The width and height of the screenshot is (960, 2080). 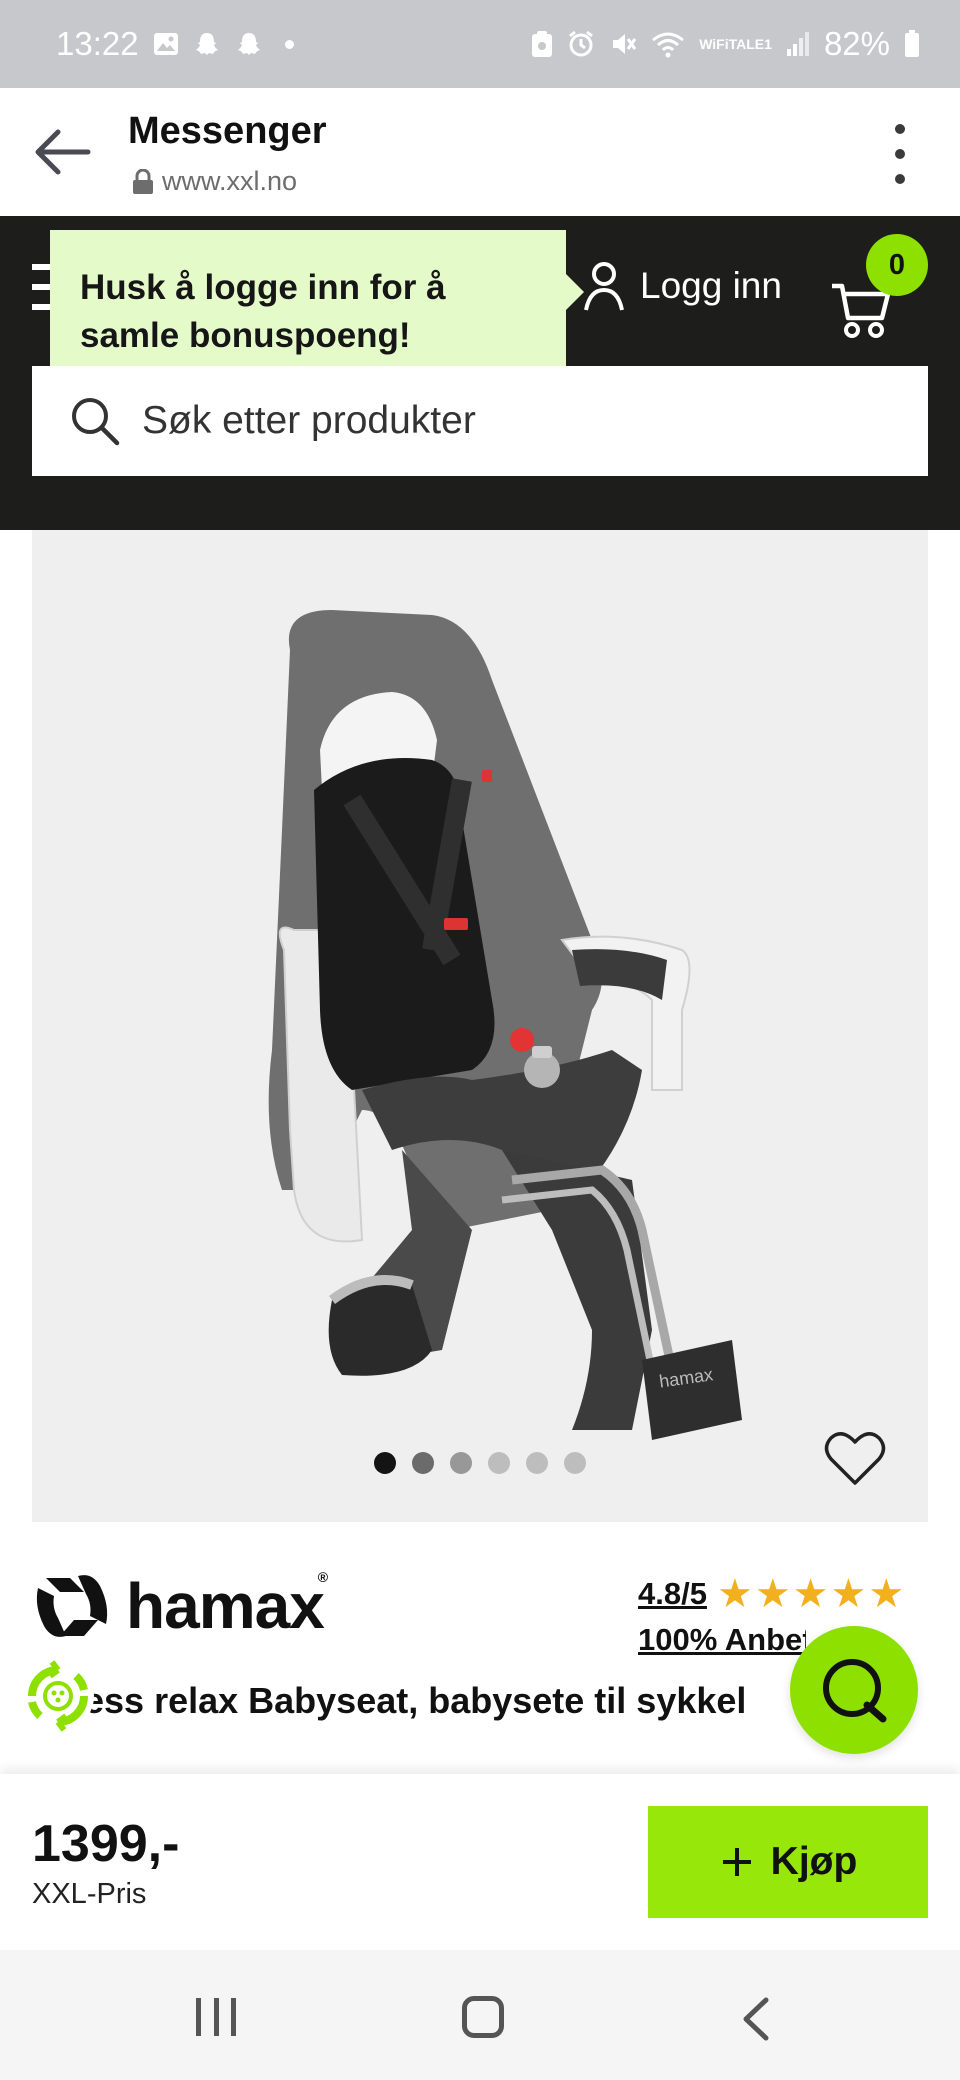 I want to click on wifi-label: WiFi TALE1, so click(x=735, y=44).